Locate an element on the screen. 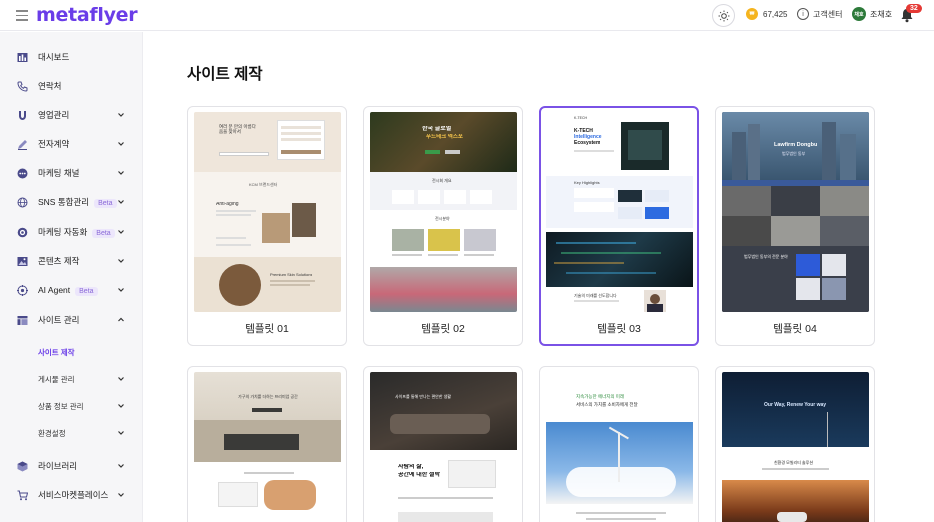  sidebar-item-marketing-channel: 마케팅 채널 is located at coordinates (71, 173).